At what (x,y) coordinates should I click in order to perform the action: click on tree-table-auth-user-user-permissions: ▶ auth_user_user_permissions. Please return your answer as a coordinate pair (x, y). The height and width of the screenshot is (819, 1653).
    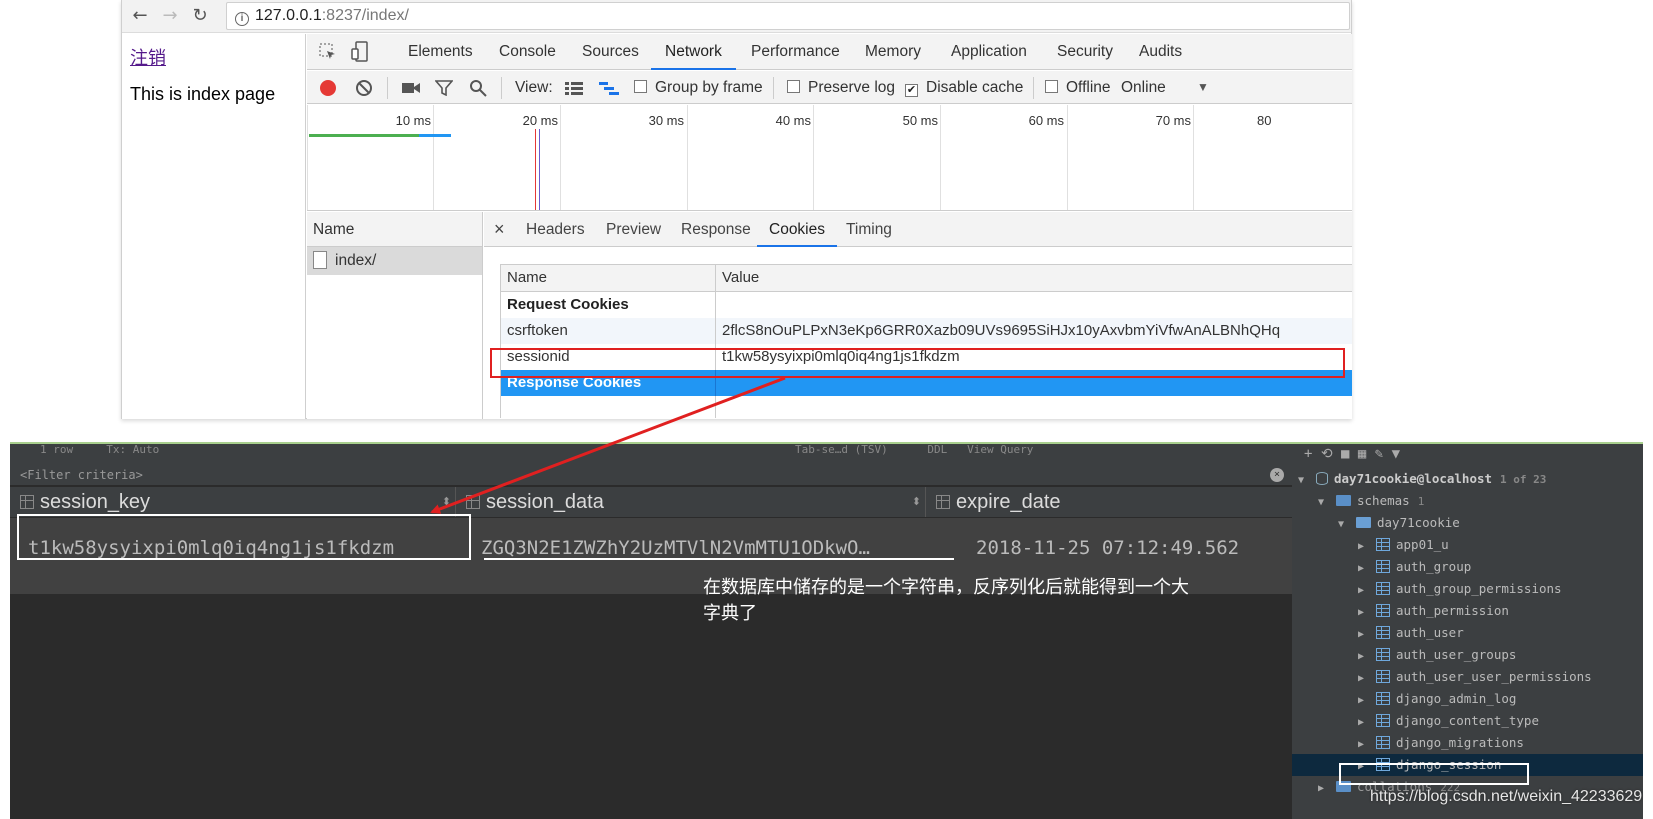
    Looking at the image, I should click on (1467, 677).